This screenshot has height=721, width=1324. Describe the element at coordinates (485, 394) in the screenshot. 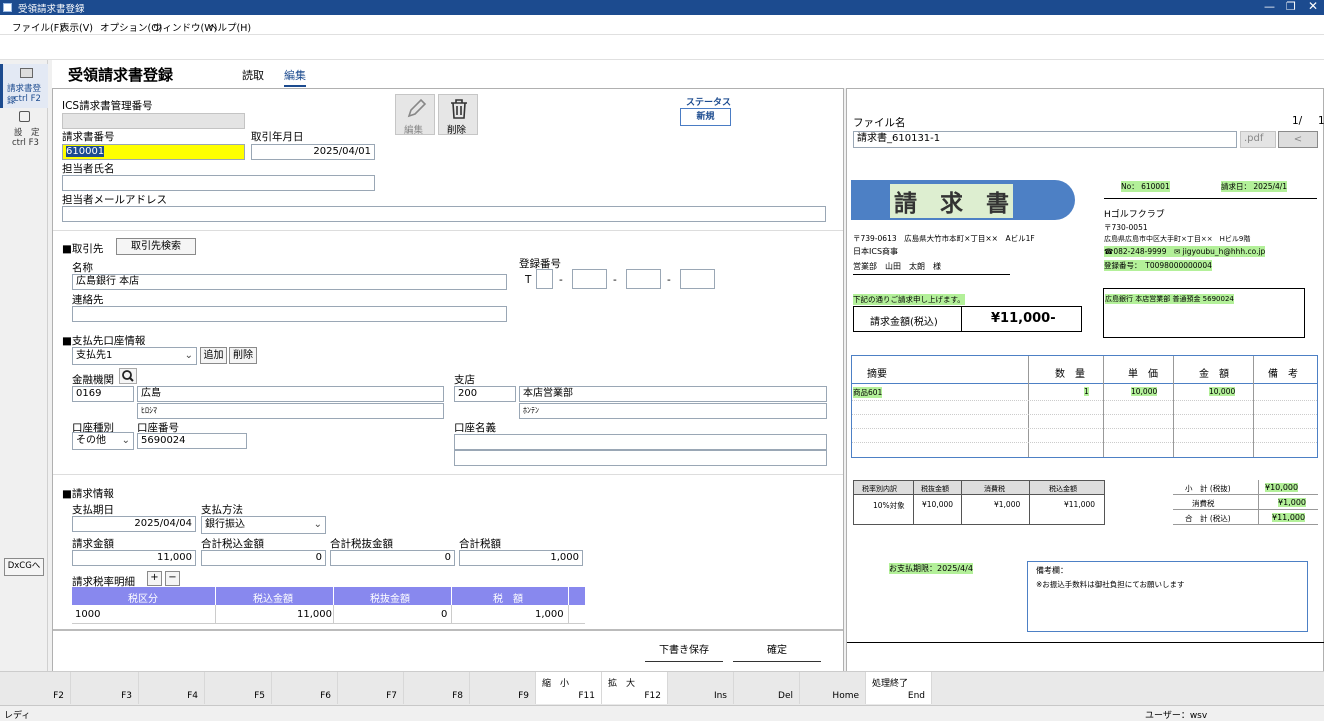

I see `branch-code-field: 200` at that location.